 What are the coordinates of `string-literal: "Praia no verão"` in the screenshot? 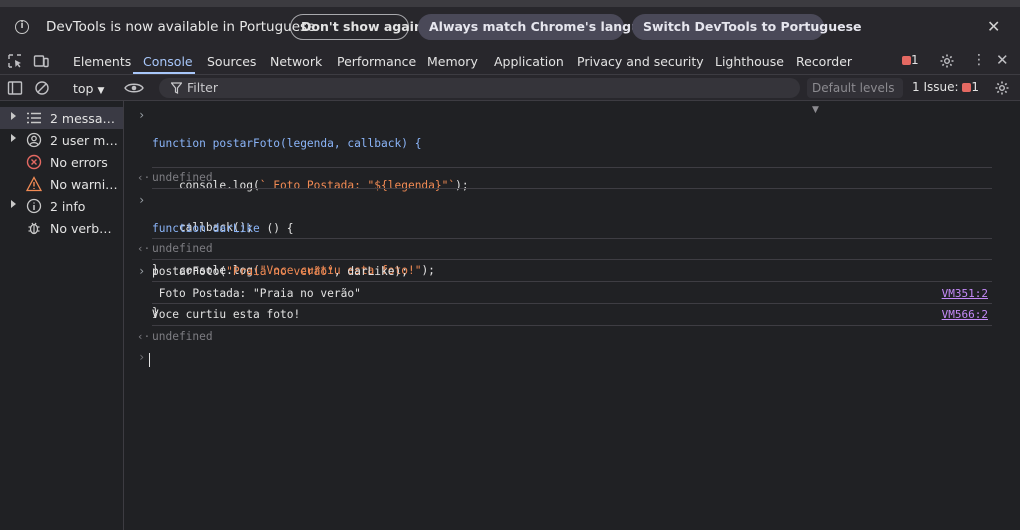 It's located at (280, 271).